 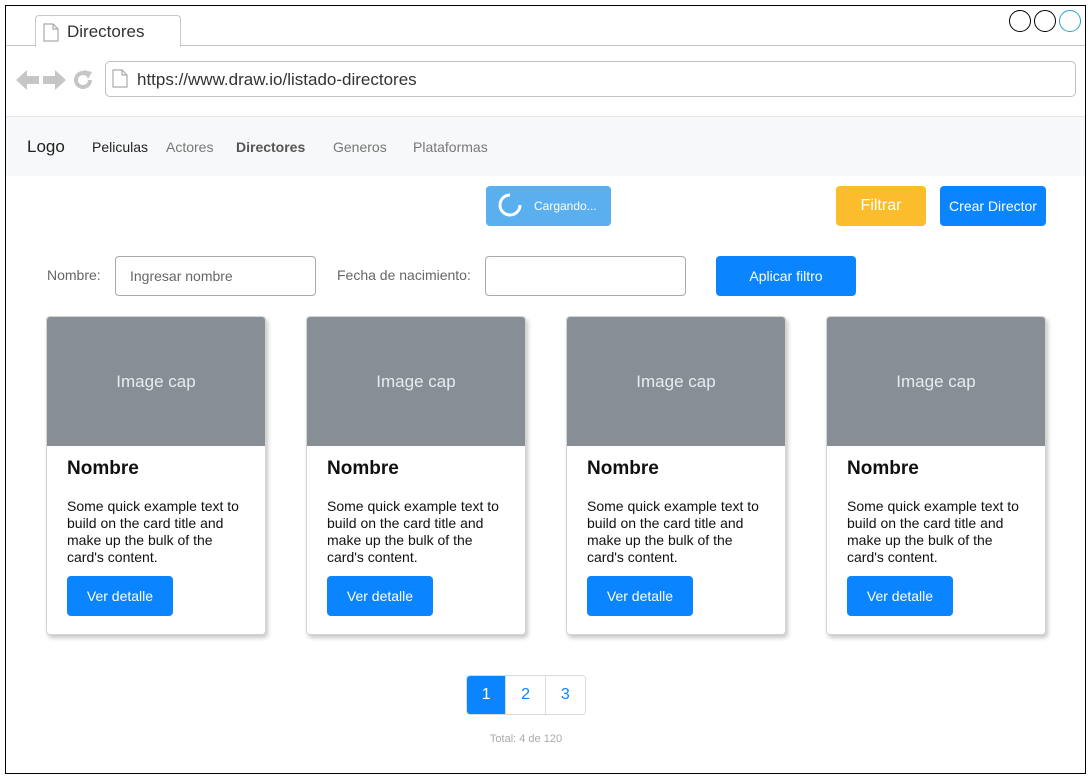 What do you see at coordinates (545, 26) in the screenshot?
I see `tab-strip: Directores` at bounding box center [545, 26].